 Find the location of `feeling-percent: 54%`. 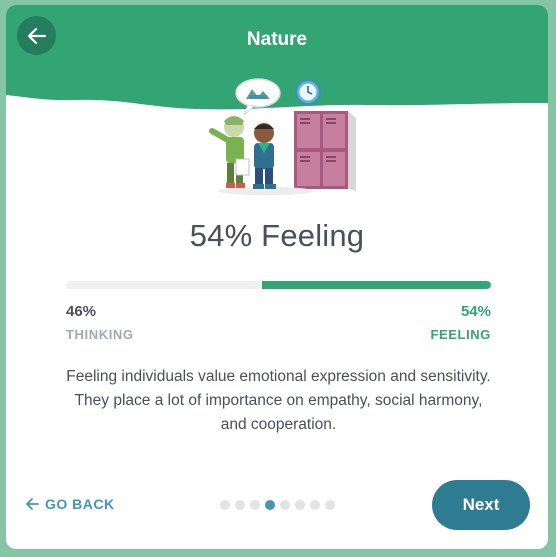

feeling-percent: 54% is located at coordinates (475, 311).